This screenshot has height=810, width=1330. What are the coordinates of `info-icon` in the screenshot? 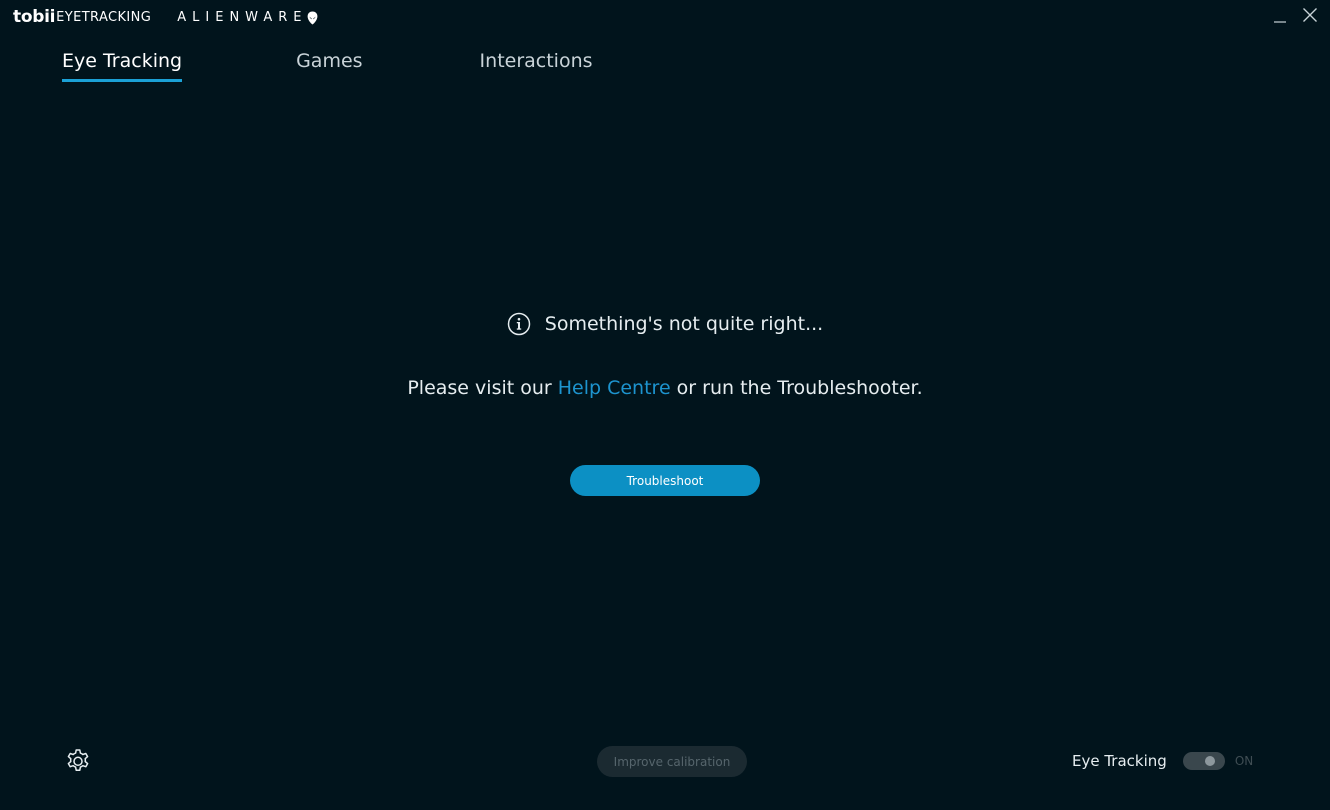 It's located at (519, 324).